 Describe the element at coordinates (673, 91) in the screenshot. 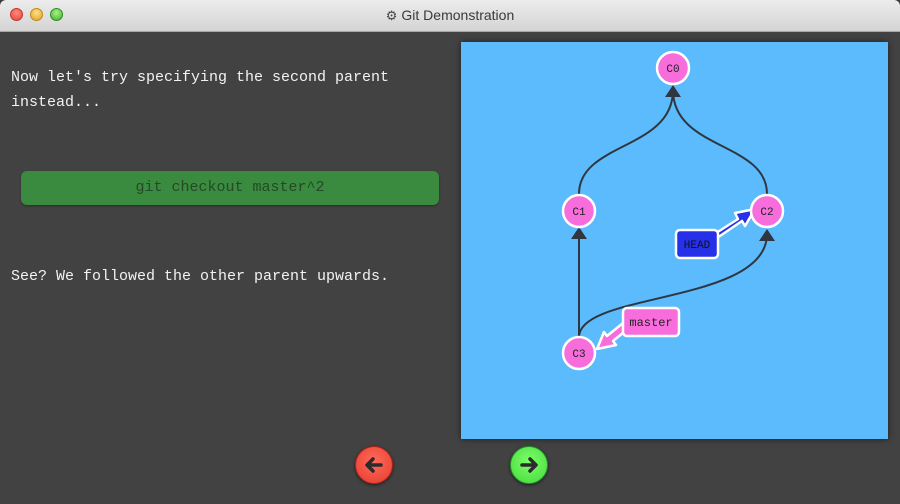

I see `edge-arrow-c0` at that location.